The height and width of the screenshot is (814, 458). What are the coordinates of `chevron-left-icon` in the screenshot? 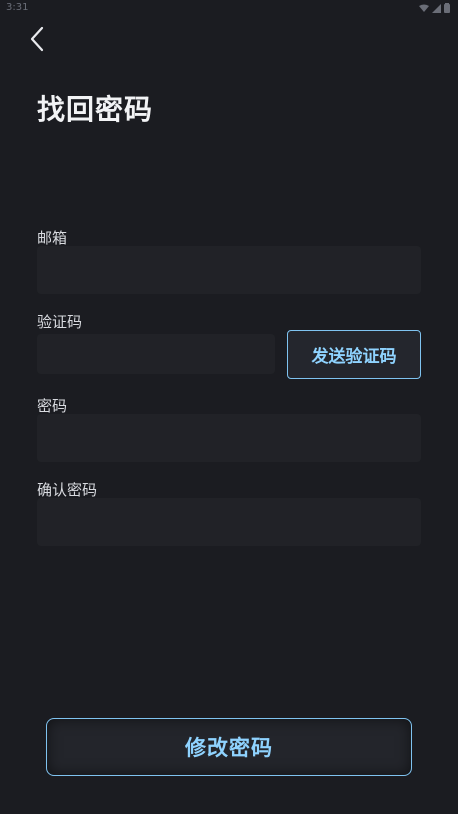 It's located at (37, 39).